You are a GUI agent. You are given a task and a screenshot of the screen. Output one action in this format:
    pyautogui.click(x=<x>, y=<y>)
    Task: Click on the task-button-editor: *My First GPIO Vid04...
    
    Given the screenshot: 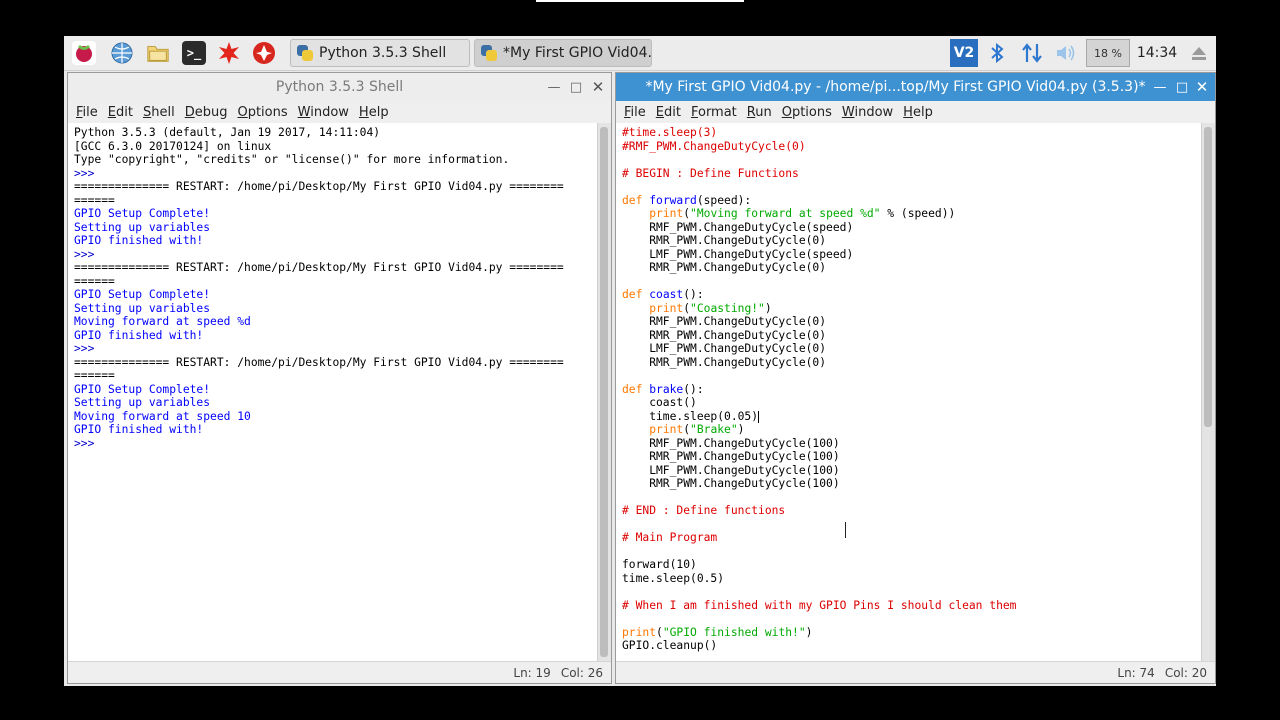 What is the action you would take?
    pyautogui.click(x=563, y=53)
    